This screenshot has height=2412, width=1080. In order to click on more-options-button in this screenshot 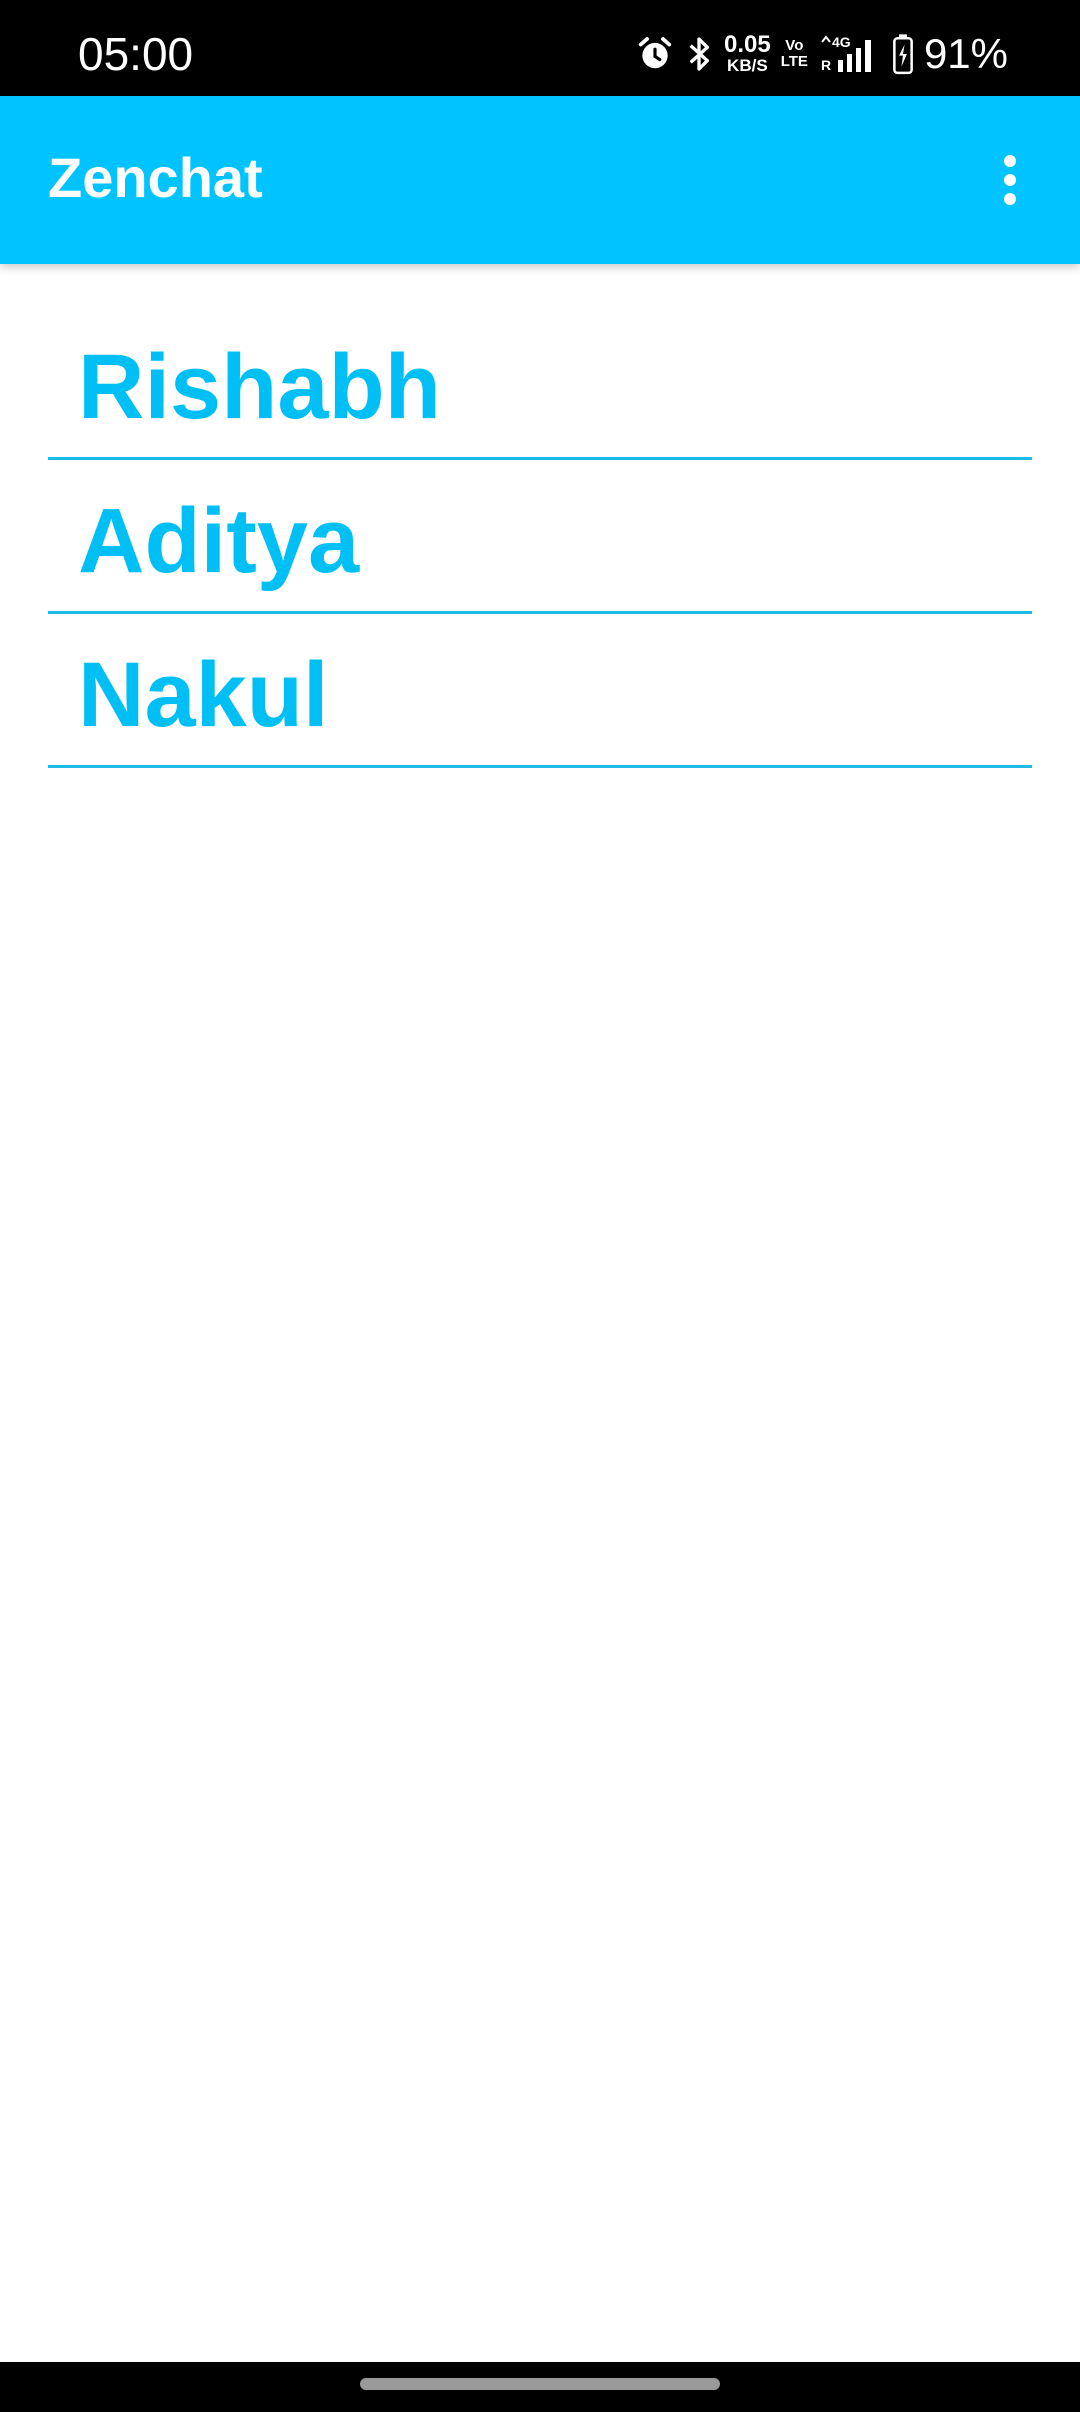, I will do `click(1010, 180)`.